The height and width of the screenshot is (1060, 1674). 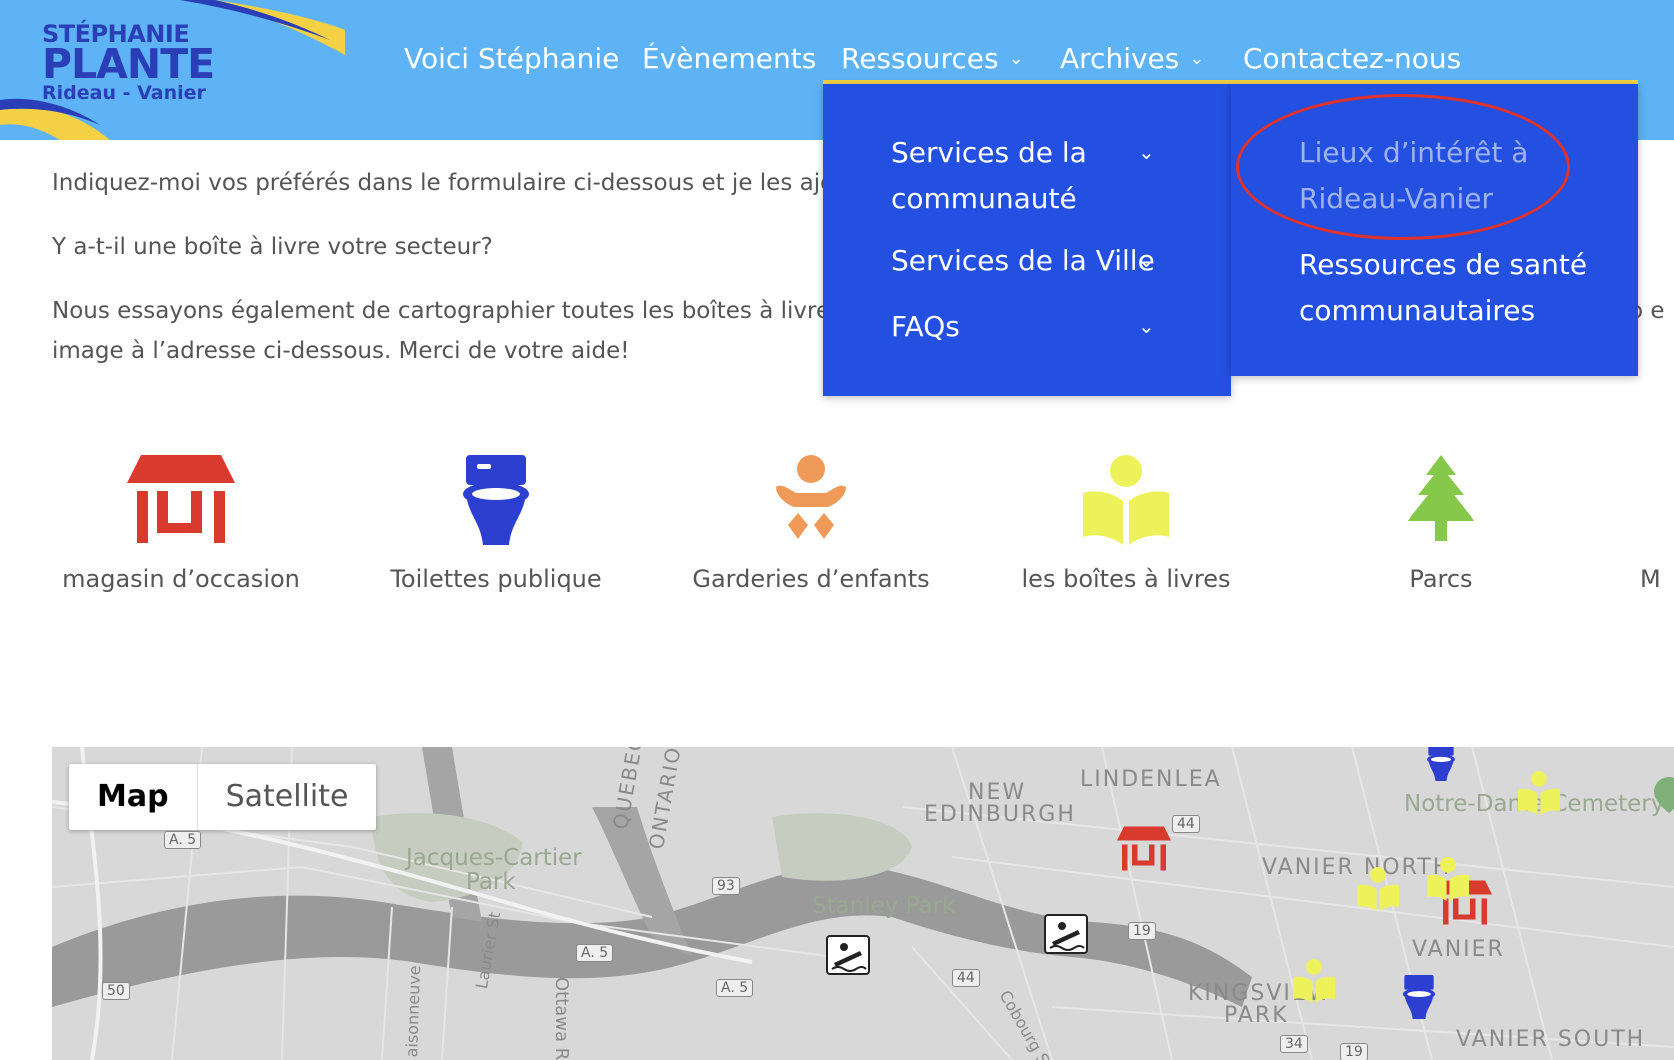 What do you see at coordinates (1441, 579) in the screenshot?
I see `category-label: Parcs` at bounding box center [1441, 579].